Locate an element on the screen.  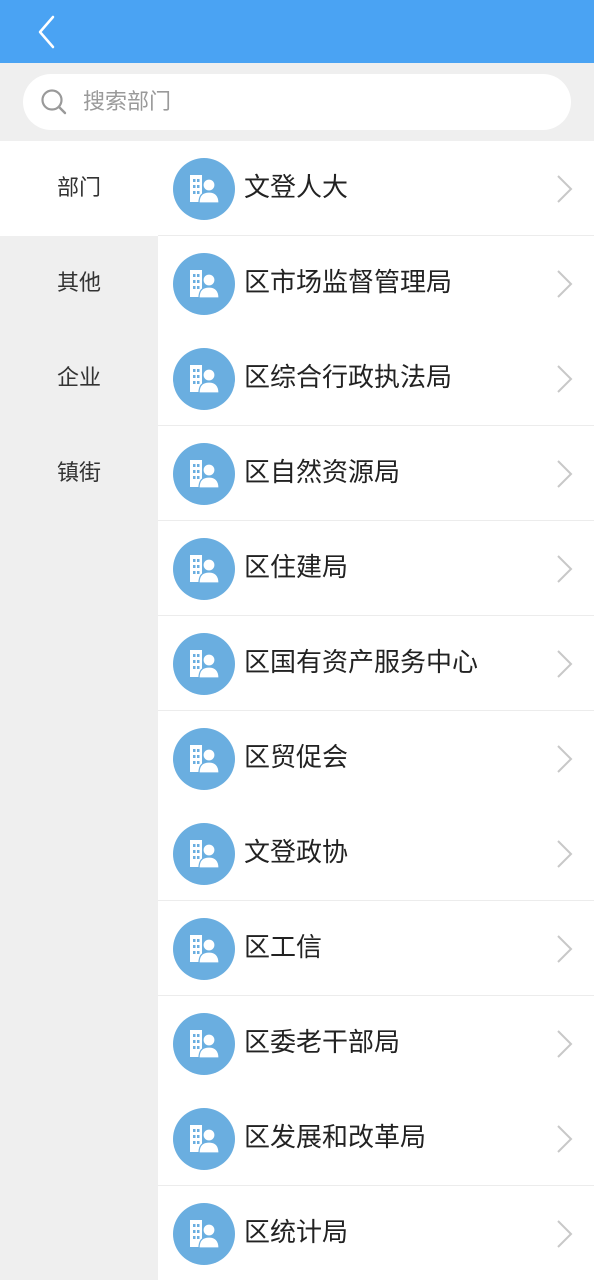
department-row: 区国有资产服务中心 is located at coordinates (376, 663).